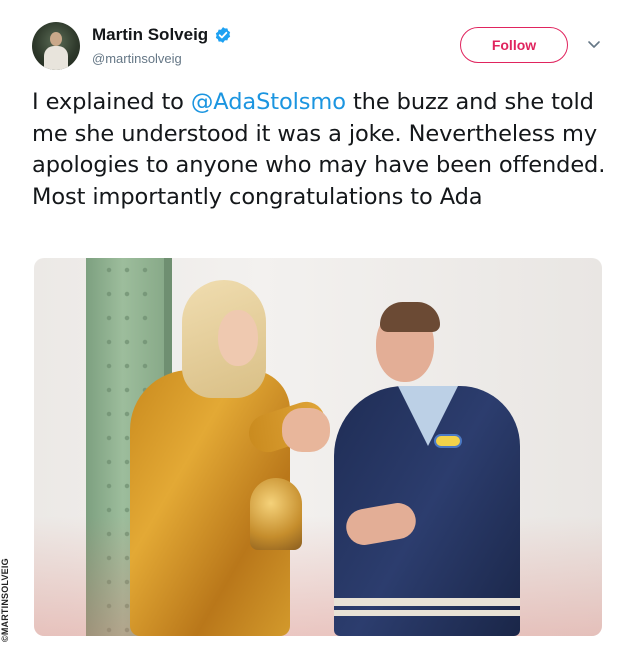 This screenshot has height=646, width=640. Describe the element at coordinates (306, 430) in the screenshot. I see `clasped-hands` at that location.